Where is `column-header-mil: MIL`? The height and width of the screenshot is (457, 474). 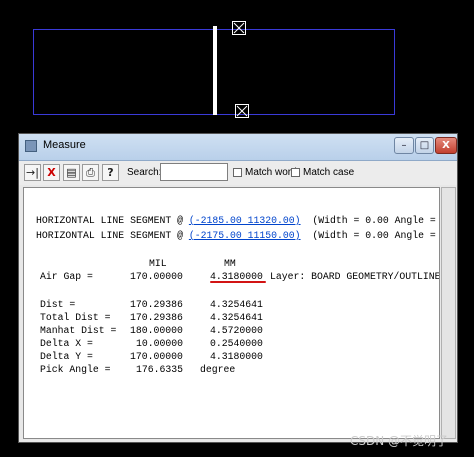
column-header-mil: MIL is located at coordinates (158, 263).